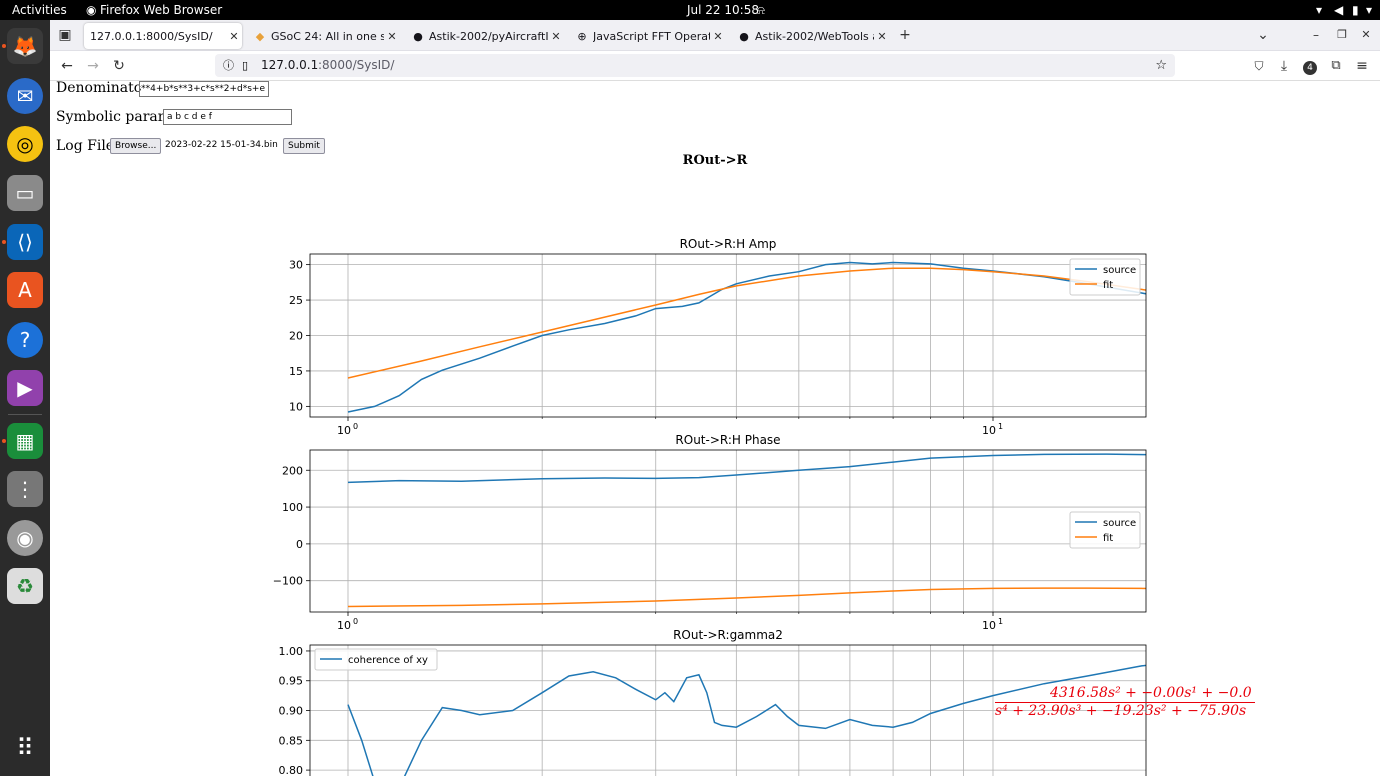 This screenshot has height=776, width=1380. What do you see at coordinates (288, 581) in the screenshot?
I see `y-tick-label: −100` at bounding box center [288, 581].